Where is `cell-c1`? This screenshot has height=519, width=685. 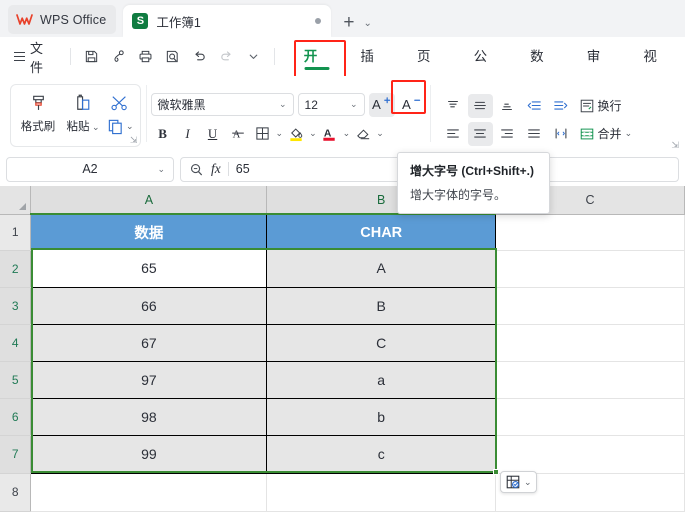 cell-c1 is located at coordinates (590, 232).